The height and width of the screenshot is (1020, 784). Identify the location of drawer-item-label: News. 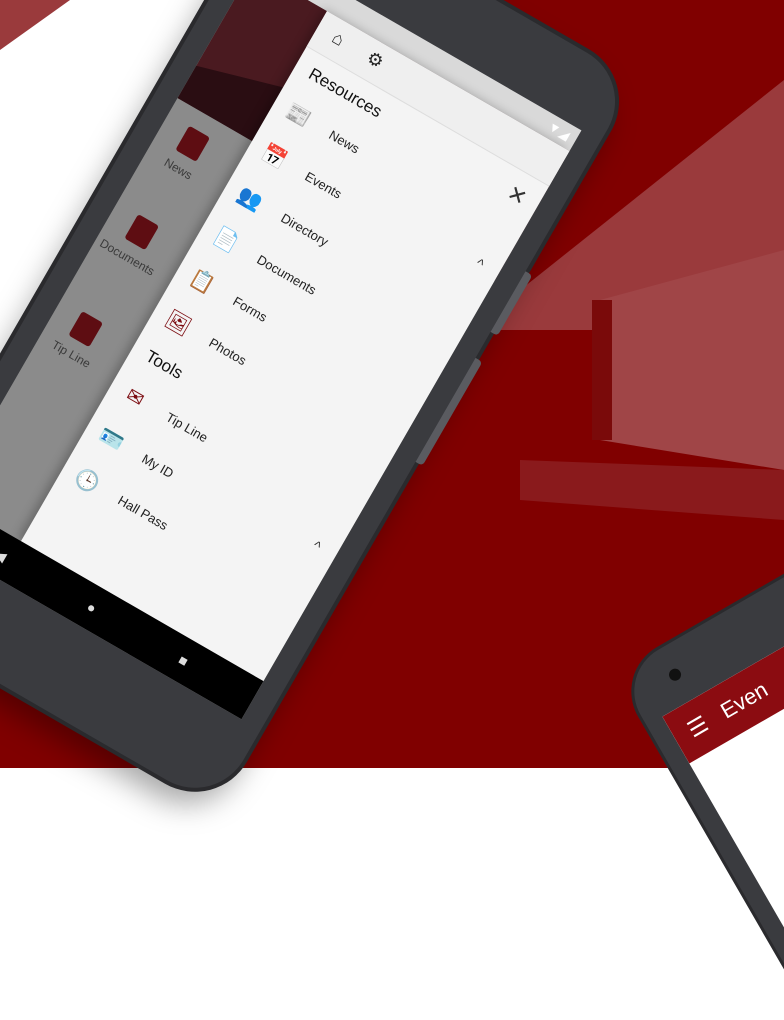
(344, 141).